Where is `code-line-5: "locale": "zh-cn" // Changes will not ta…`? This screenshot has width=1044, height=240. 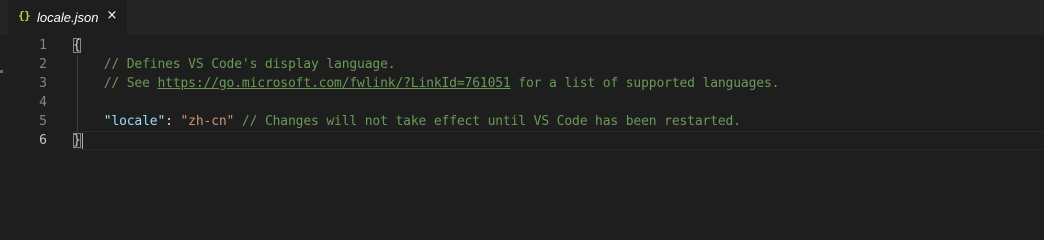
code-line-5: "locale": "zh-cn" // Changes will not ta… is located at coordinates (407, 121).